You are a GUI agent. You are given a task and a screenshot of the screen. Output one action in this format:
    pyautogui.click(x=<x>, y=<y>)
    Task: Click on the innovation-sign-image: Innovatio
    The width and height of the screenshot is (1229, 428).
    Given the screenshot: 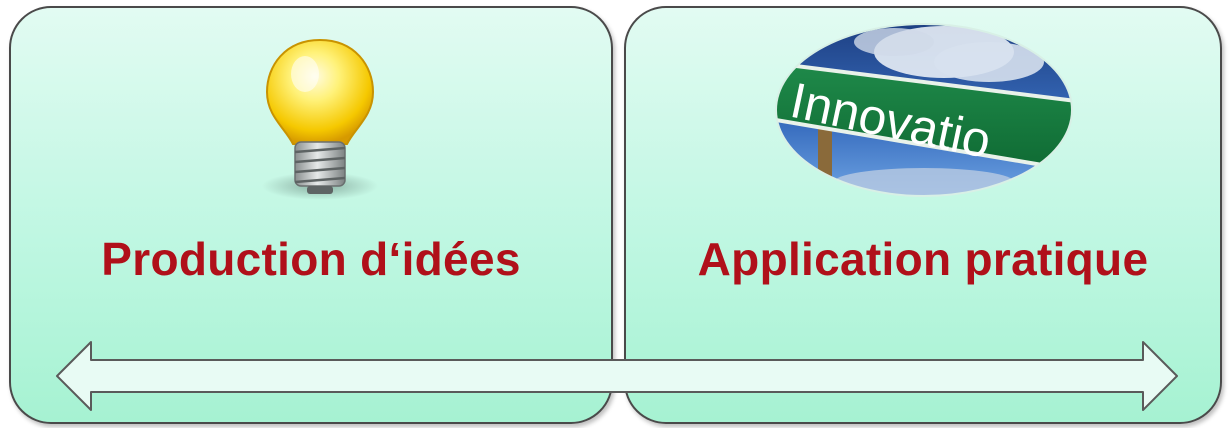 What is the action you would take?
    pyautogui.click(x=924, y=110)
    